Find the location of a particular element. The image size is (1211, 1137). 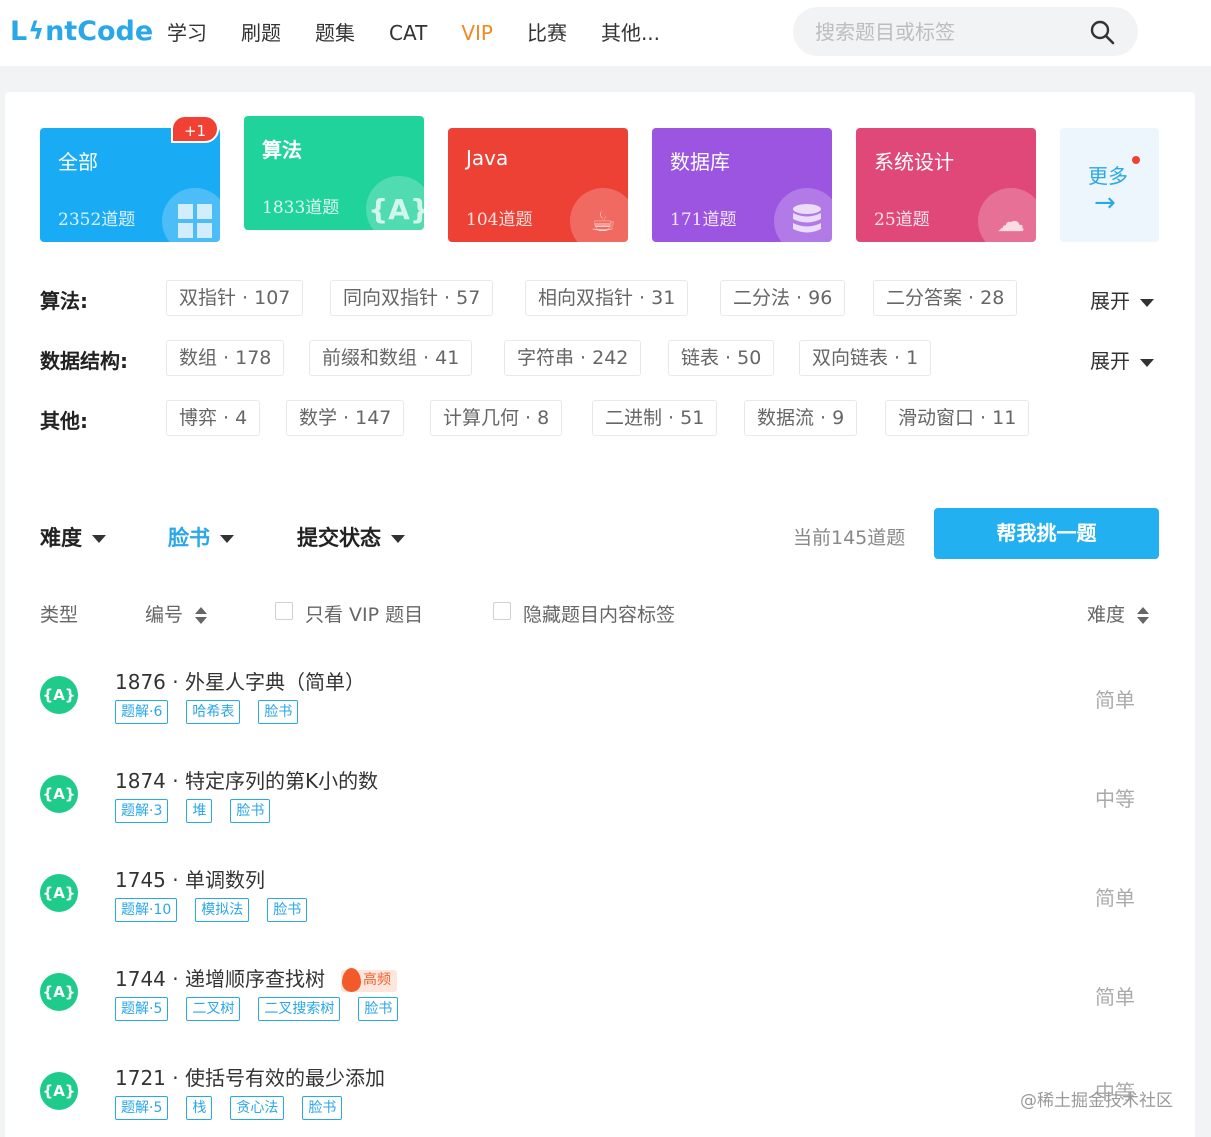

header-id-sort: 编号 is located at coordinates (176, 613).